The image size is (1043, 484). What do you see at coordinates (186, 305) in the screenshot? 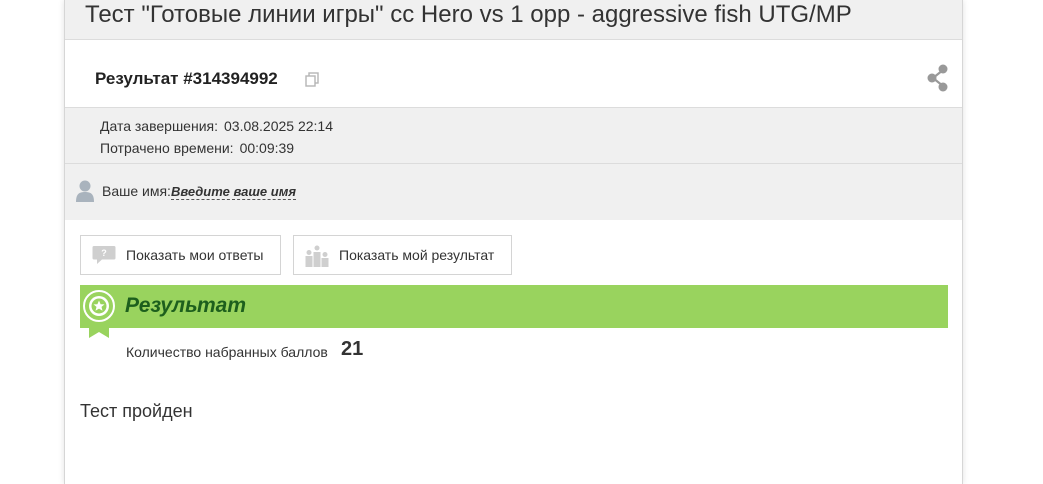
I see `result-heading: Результат` at bounding box center [186, 305].